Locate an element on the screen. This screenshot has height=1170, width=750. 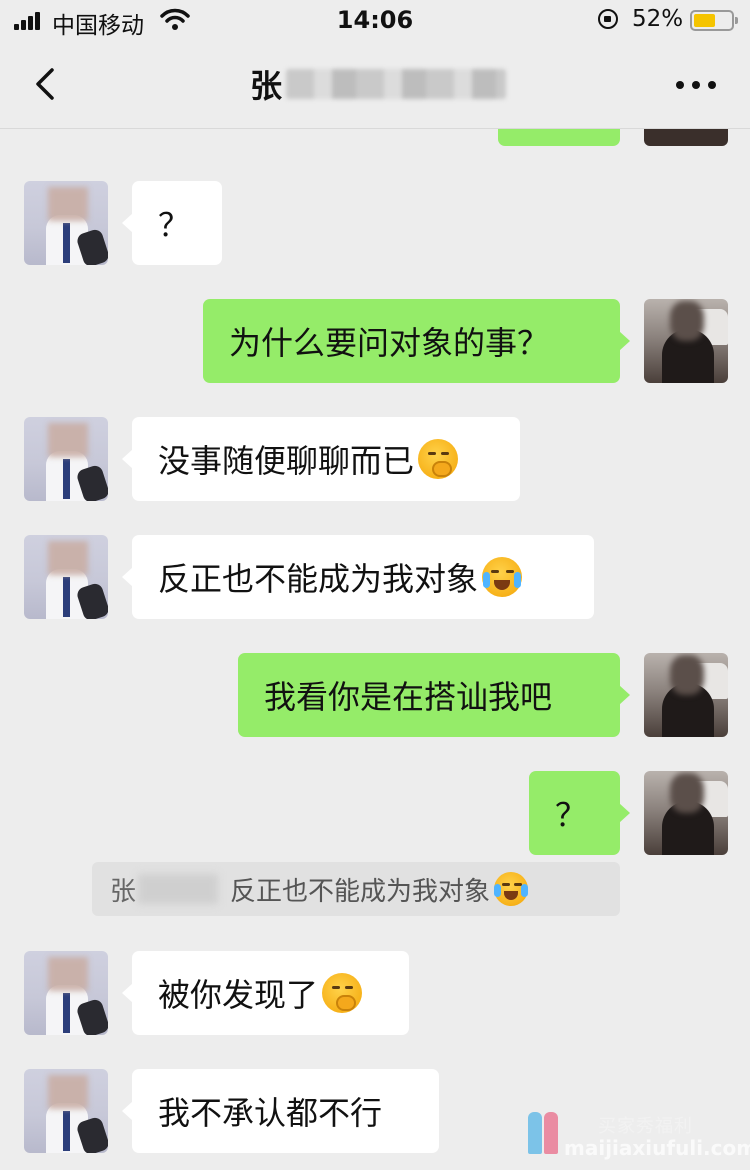
chat-title: 张 is located at coordinates (378, 84).